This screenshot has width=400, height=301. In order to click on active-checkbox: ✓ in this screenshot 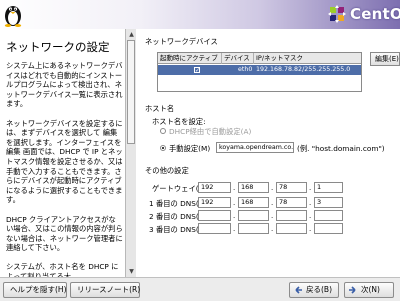, I will do `click(197, 70)`.